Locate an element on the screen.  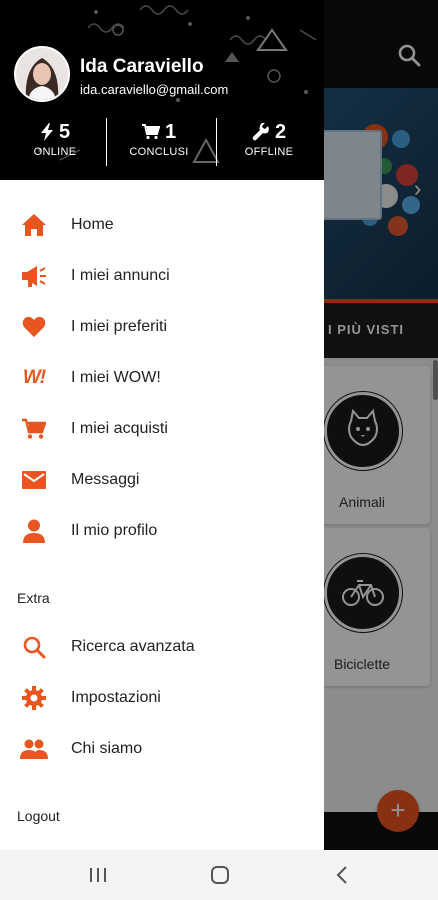
menu-item-label: I miei annunci is located at coordinates (120, 275).